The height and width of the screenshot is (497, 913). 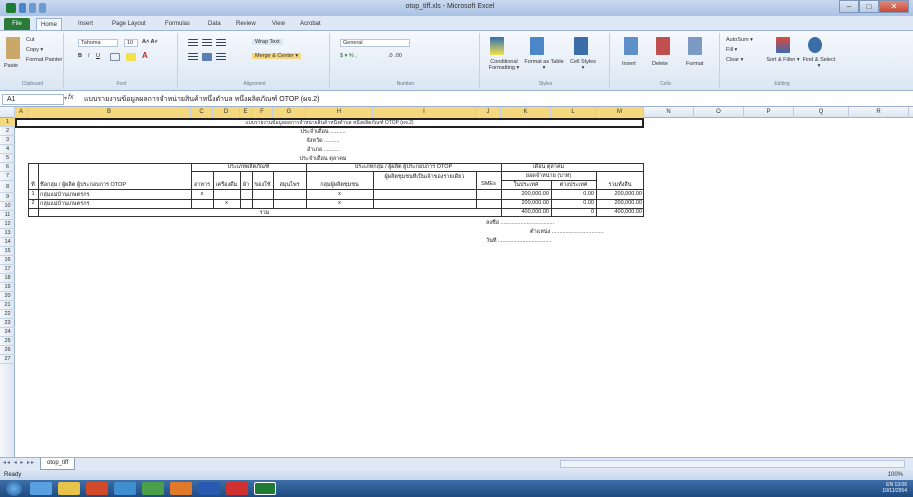 I want to click on tab-view: View, so click(x=278, y=24).